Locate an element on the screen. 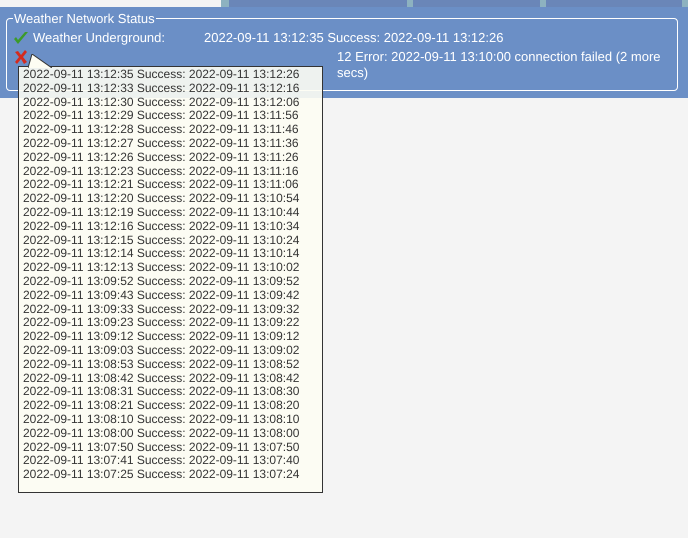 The height and width of the screenshot is (538, 688). history-entry: 2022-09-11 13:09:23 Success: 2022-09-11 13:09:22 is located at coordinates (161, 323).